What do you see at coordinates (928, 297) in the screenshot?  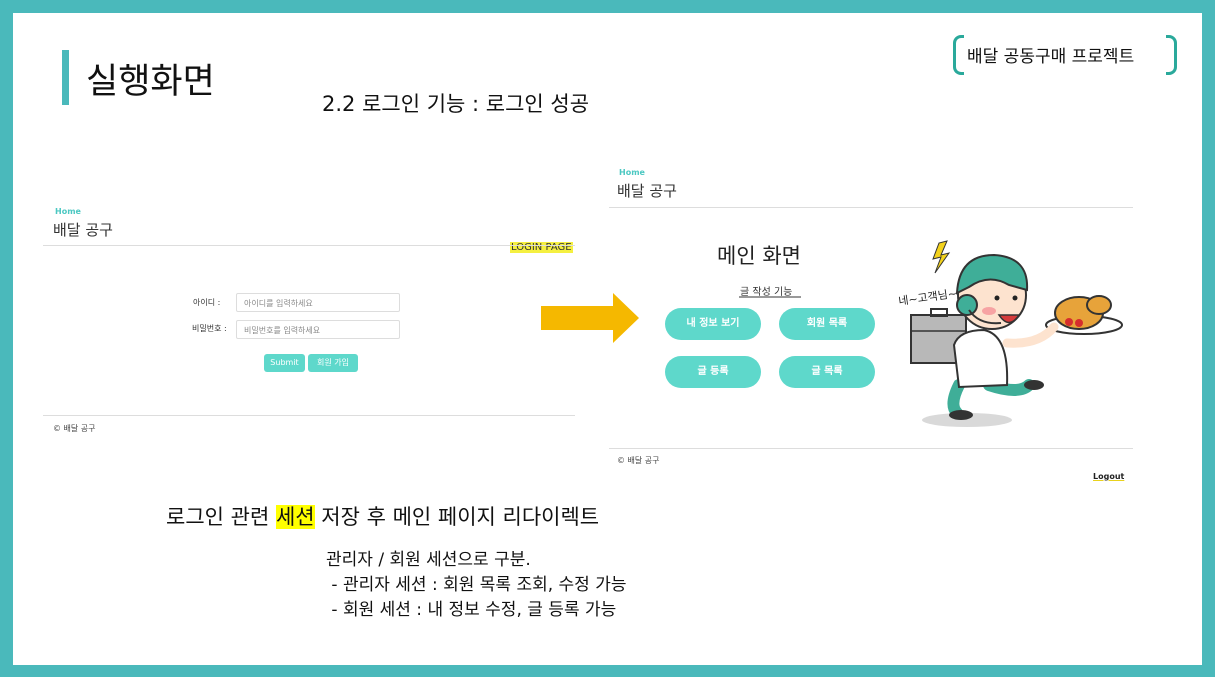 I see `mascot-speech: 네~고객님~` at bounding box center [928, 297].